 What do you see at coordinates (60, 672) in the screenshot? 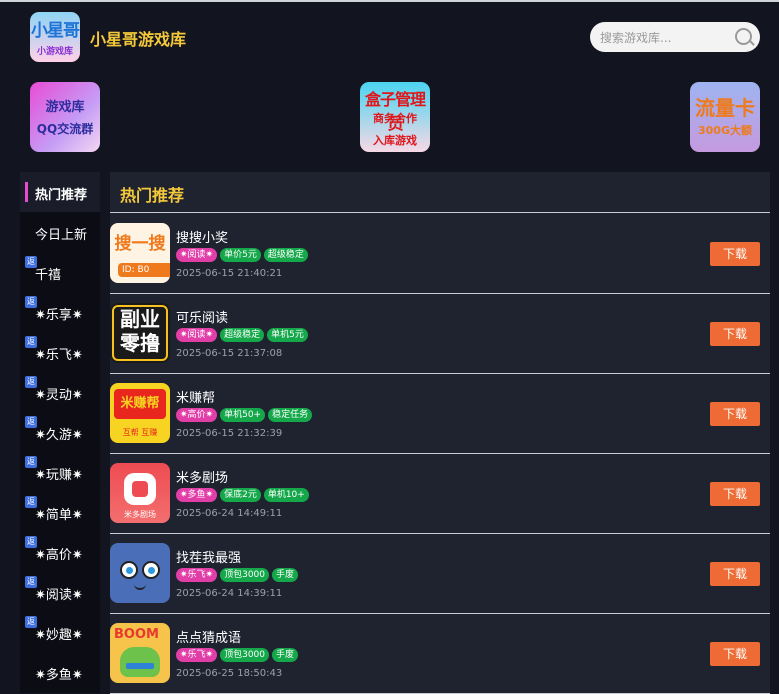
I see `sidebar-item-duoyu: ✷多鱼✷` at bounding box center [60, 672].